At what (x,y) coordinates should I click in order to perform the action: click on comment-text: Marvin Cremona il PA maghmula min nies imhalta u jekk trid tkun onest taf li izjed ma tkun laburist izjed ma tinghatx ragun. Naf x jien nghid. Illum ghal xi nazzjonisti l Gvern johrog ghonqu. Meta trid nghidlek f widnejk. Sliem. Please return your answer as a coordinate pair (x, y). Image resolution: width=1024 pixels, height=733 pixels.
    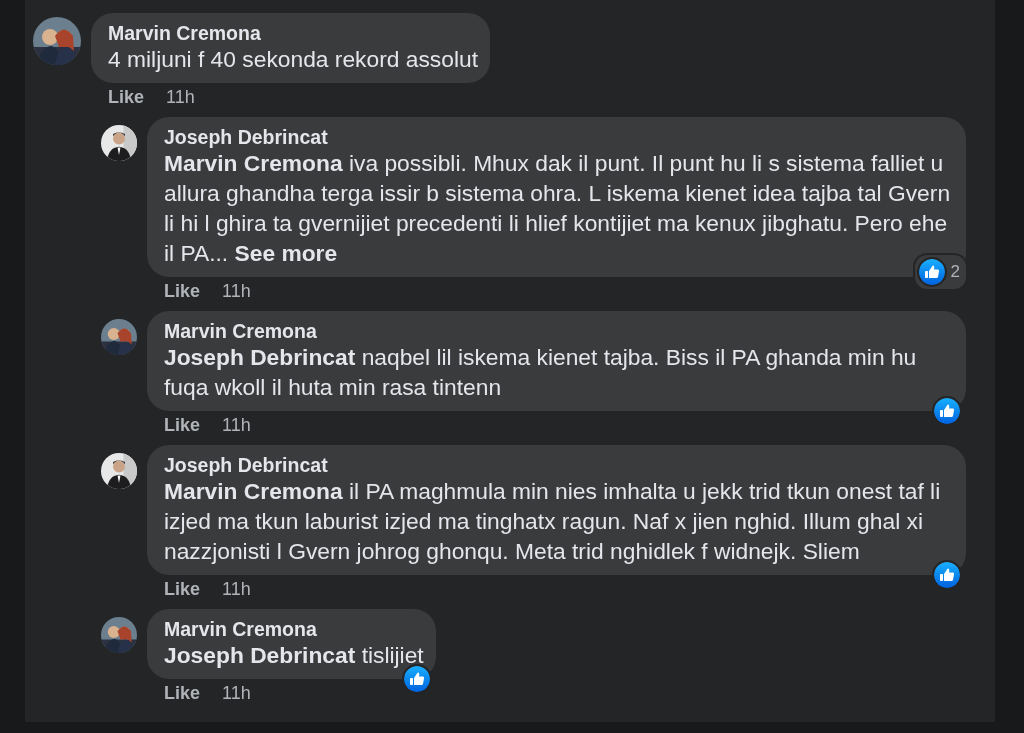
    Looking at the image, I should click on (553, 521).